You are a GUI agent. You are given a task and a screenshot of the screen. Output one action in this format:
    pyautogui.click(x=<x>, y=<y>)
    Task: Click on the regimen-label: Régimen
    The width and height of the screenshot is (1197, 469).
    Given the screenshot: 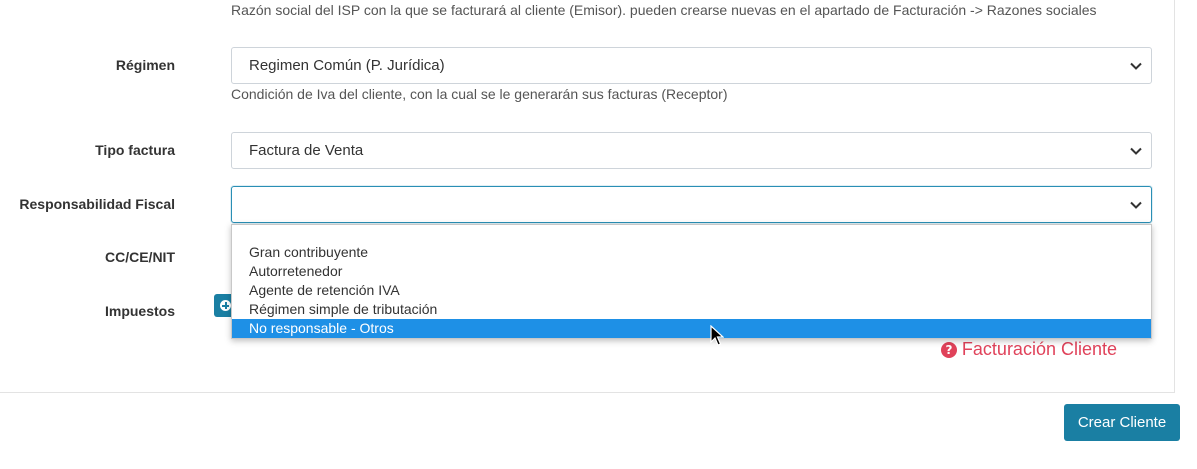 What is the action you would take?
    pyautogui.click(x=145, y=65)
    